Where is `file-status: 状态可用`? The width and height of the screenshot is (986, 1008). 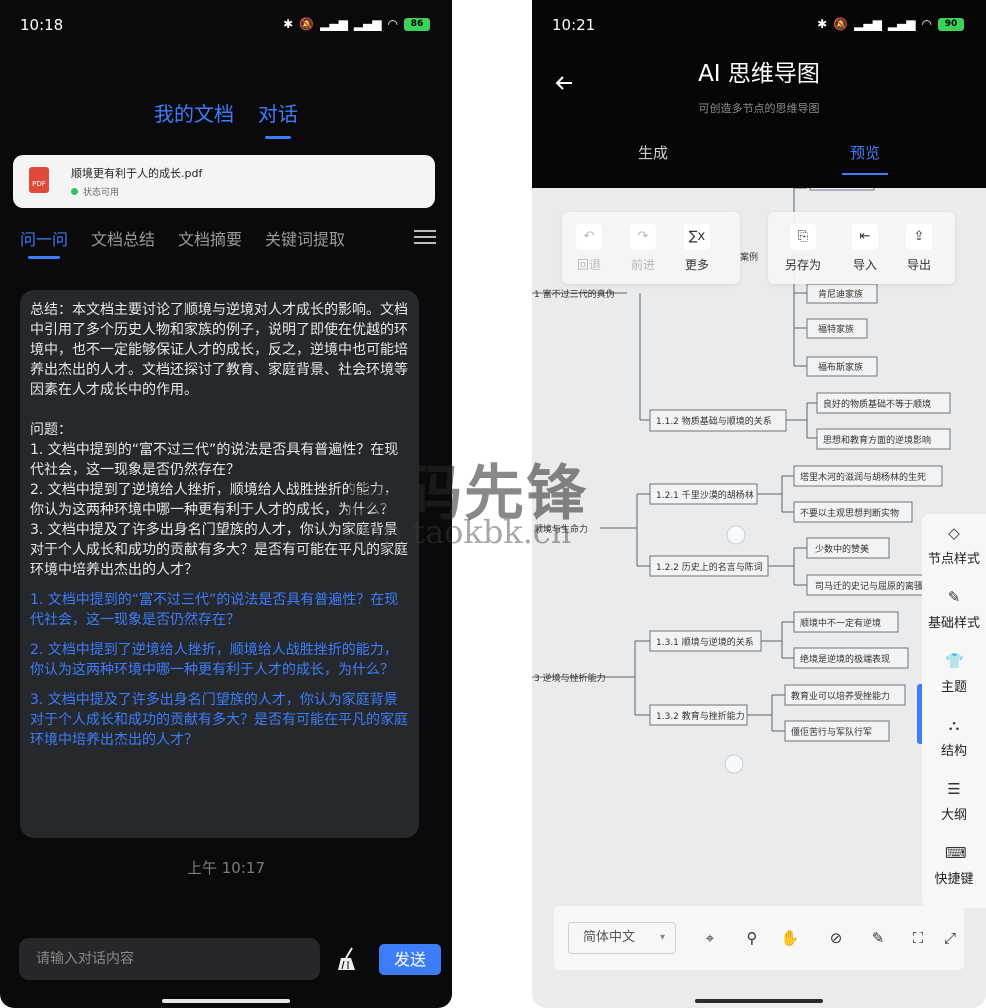
file-status: 状态可用 is located at coordinates (95, 191).